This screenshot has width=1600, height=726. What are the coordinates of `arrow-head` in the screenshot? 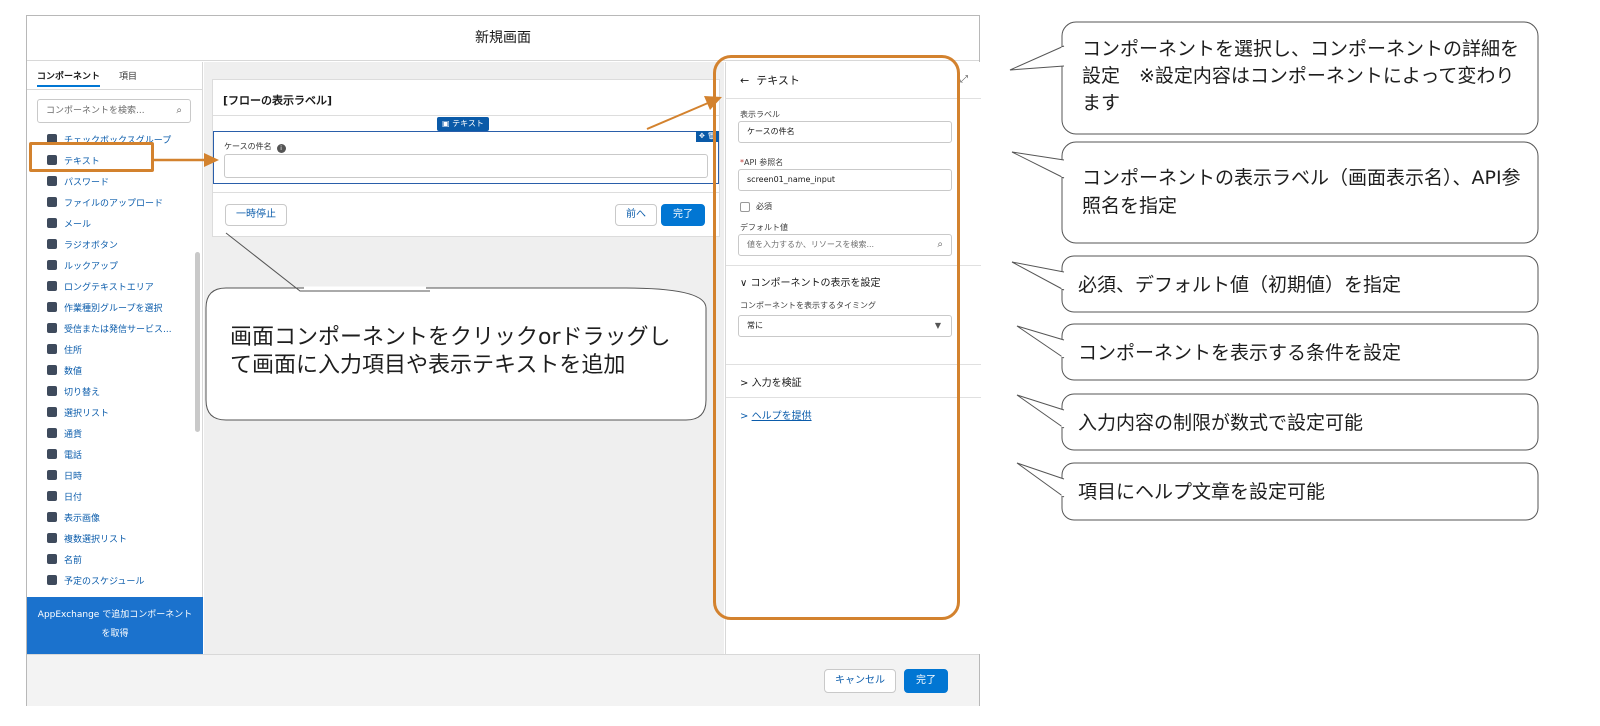 It's located at (211, 160).